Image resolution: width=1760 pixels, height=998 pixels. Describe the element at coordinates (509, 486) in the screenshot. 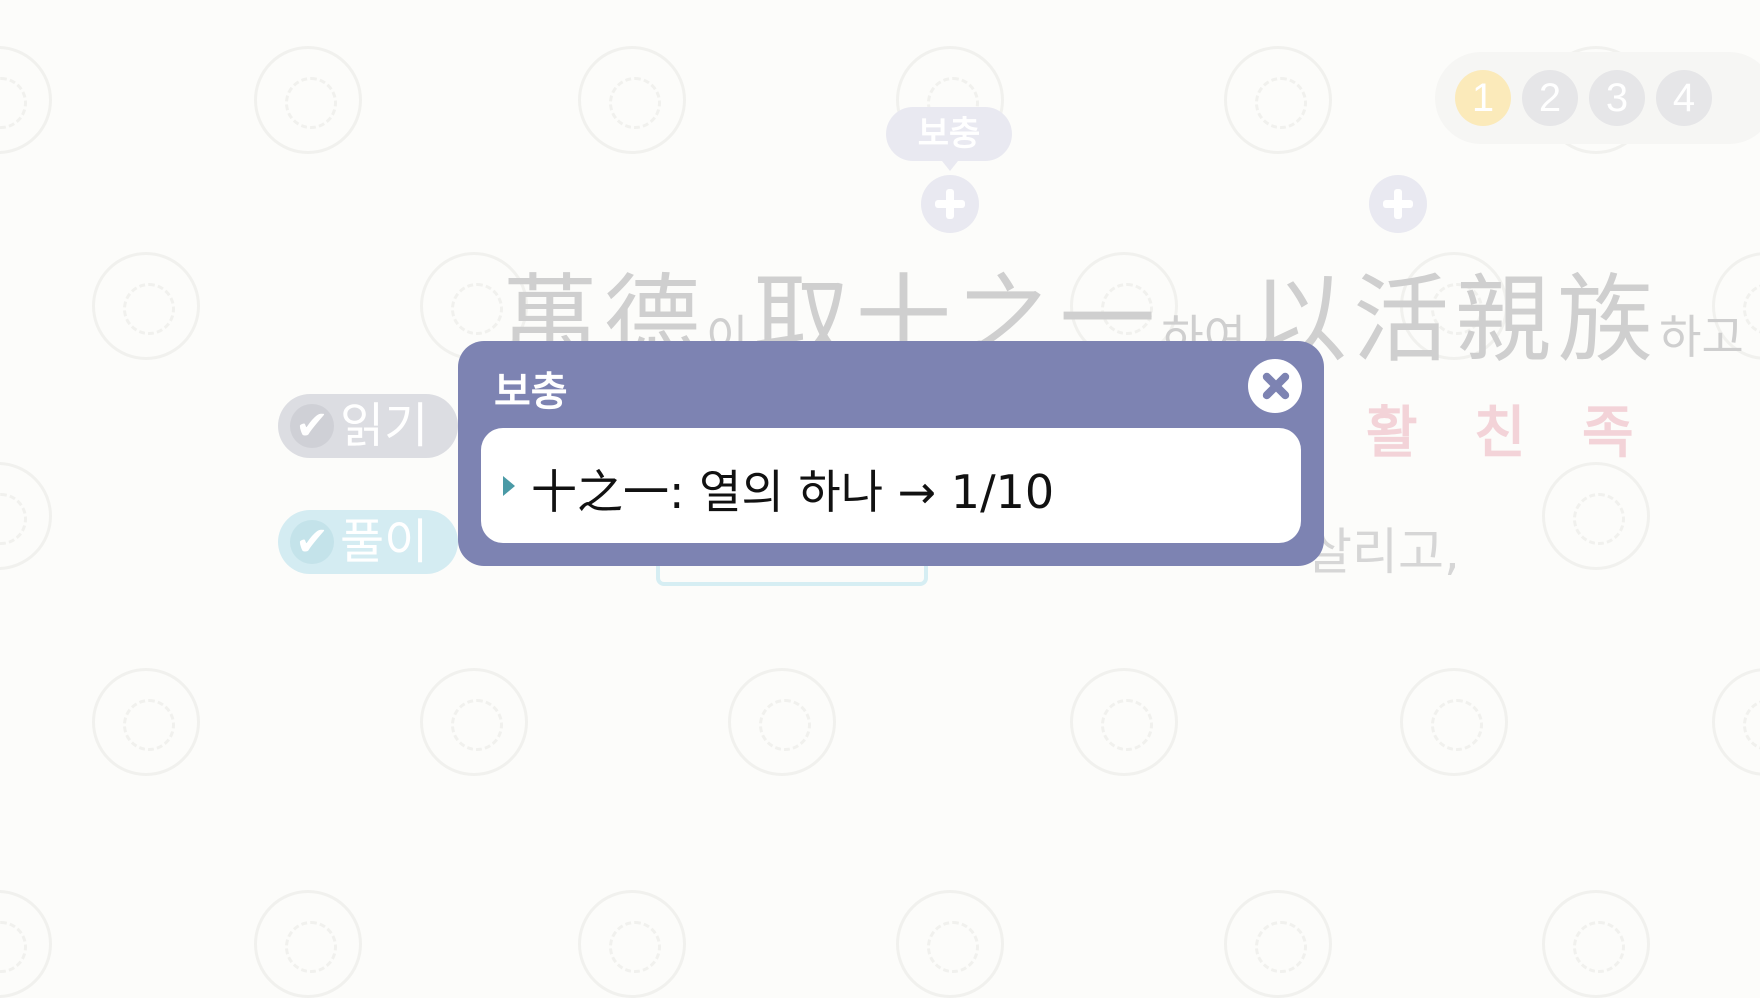

I see `bullet-icon` at that location.